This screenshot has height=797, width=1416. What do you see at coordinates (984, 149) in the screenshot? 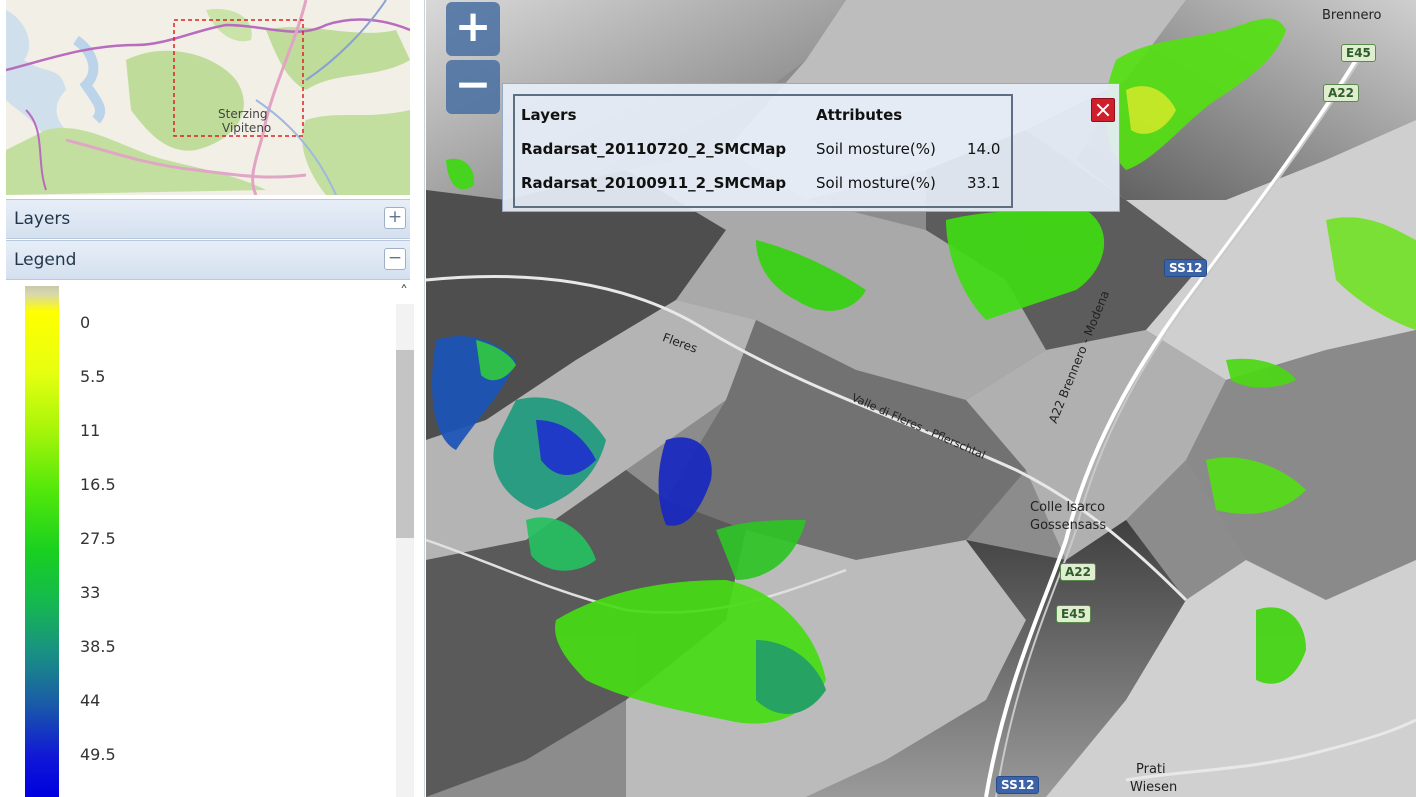
I see `row-attribute-value: 14.0` at bounding box center [984, 149].